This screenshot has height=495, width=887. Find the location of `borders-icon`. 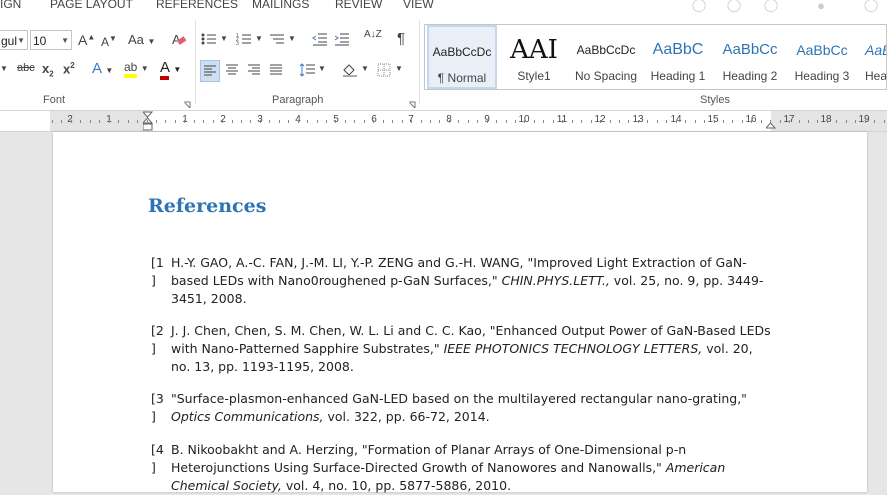

borders-icon is located at coordinates (384, 70).